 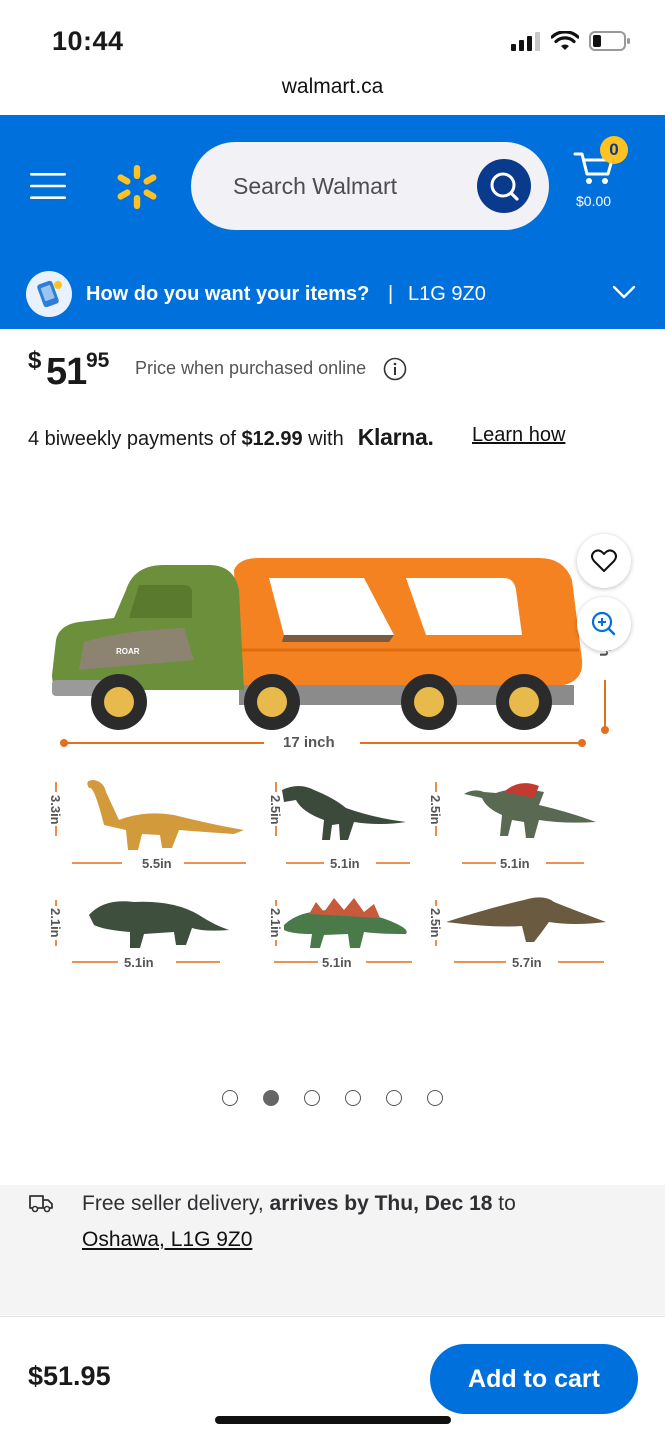 What do you see at coordinates (157, 863) in the screenshot?
I see `dino-length-1: 5.5in` at bounding box center [157, 863].